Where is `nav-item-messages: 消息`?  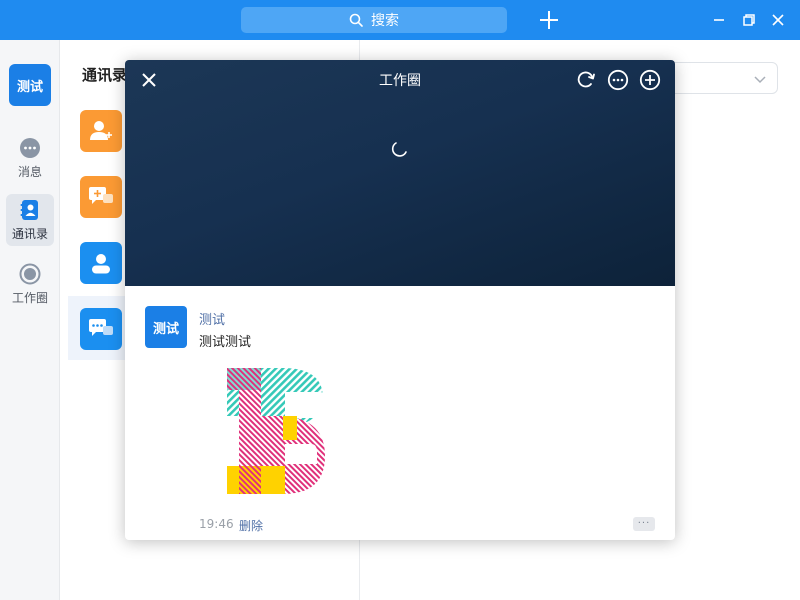
nav-item-messages: 消息 is located at coordinates (30, 158).